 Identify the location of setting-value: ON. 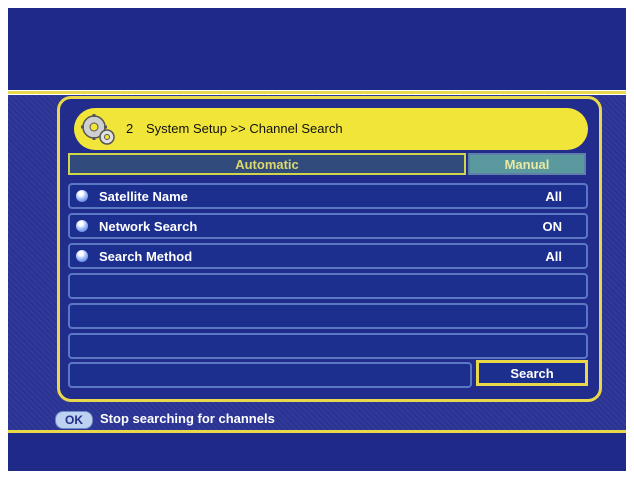
(552, 226).